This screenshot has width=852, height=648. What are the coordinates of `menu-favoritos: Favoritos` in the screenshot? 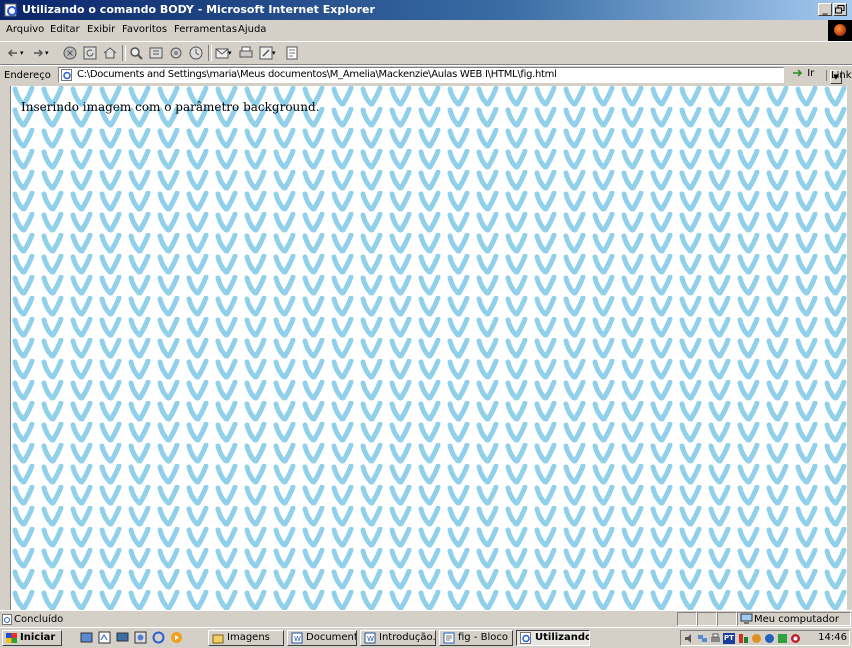 It's located at (144, 29).